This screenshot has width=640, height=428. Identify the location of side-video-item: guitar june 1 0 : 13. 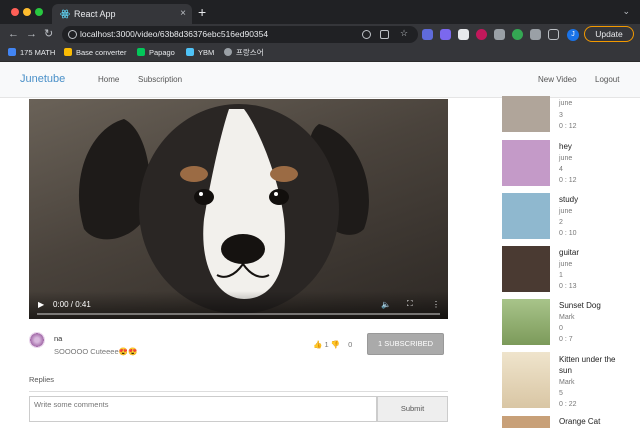
(567, 276).